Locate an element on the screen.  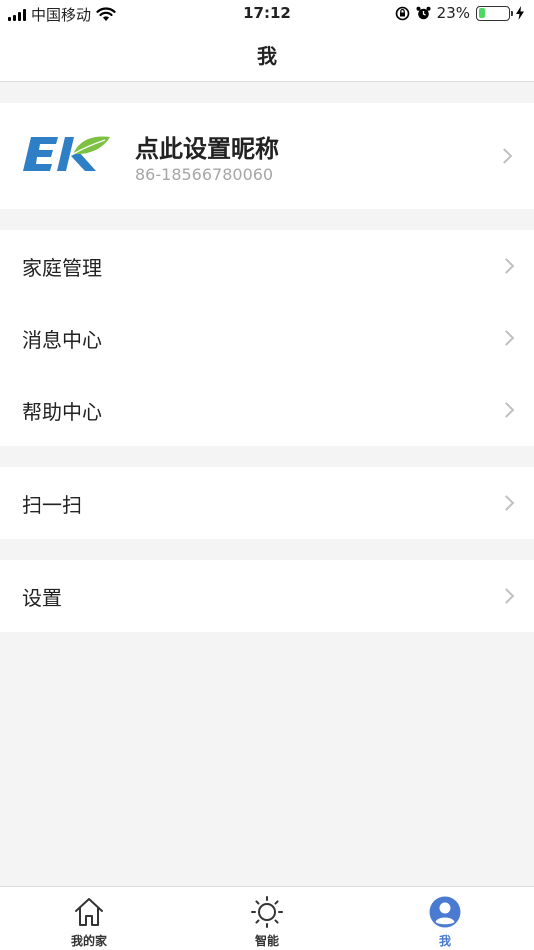
charging-icon is located at coordinates (520, 13).